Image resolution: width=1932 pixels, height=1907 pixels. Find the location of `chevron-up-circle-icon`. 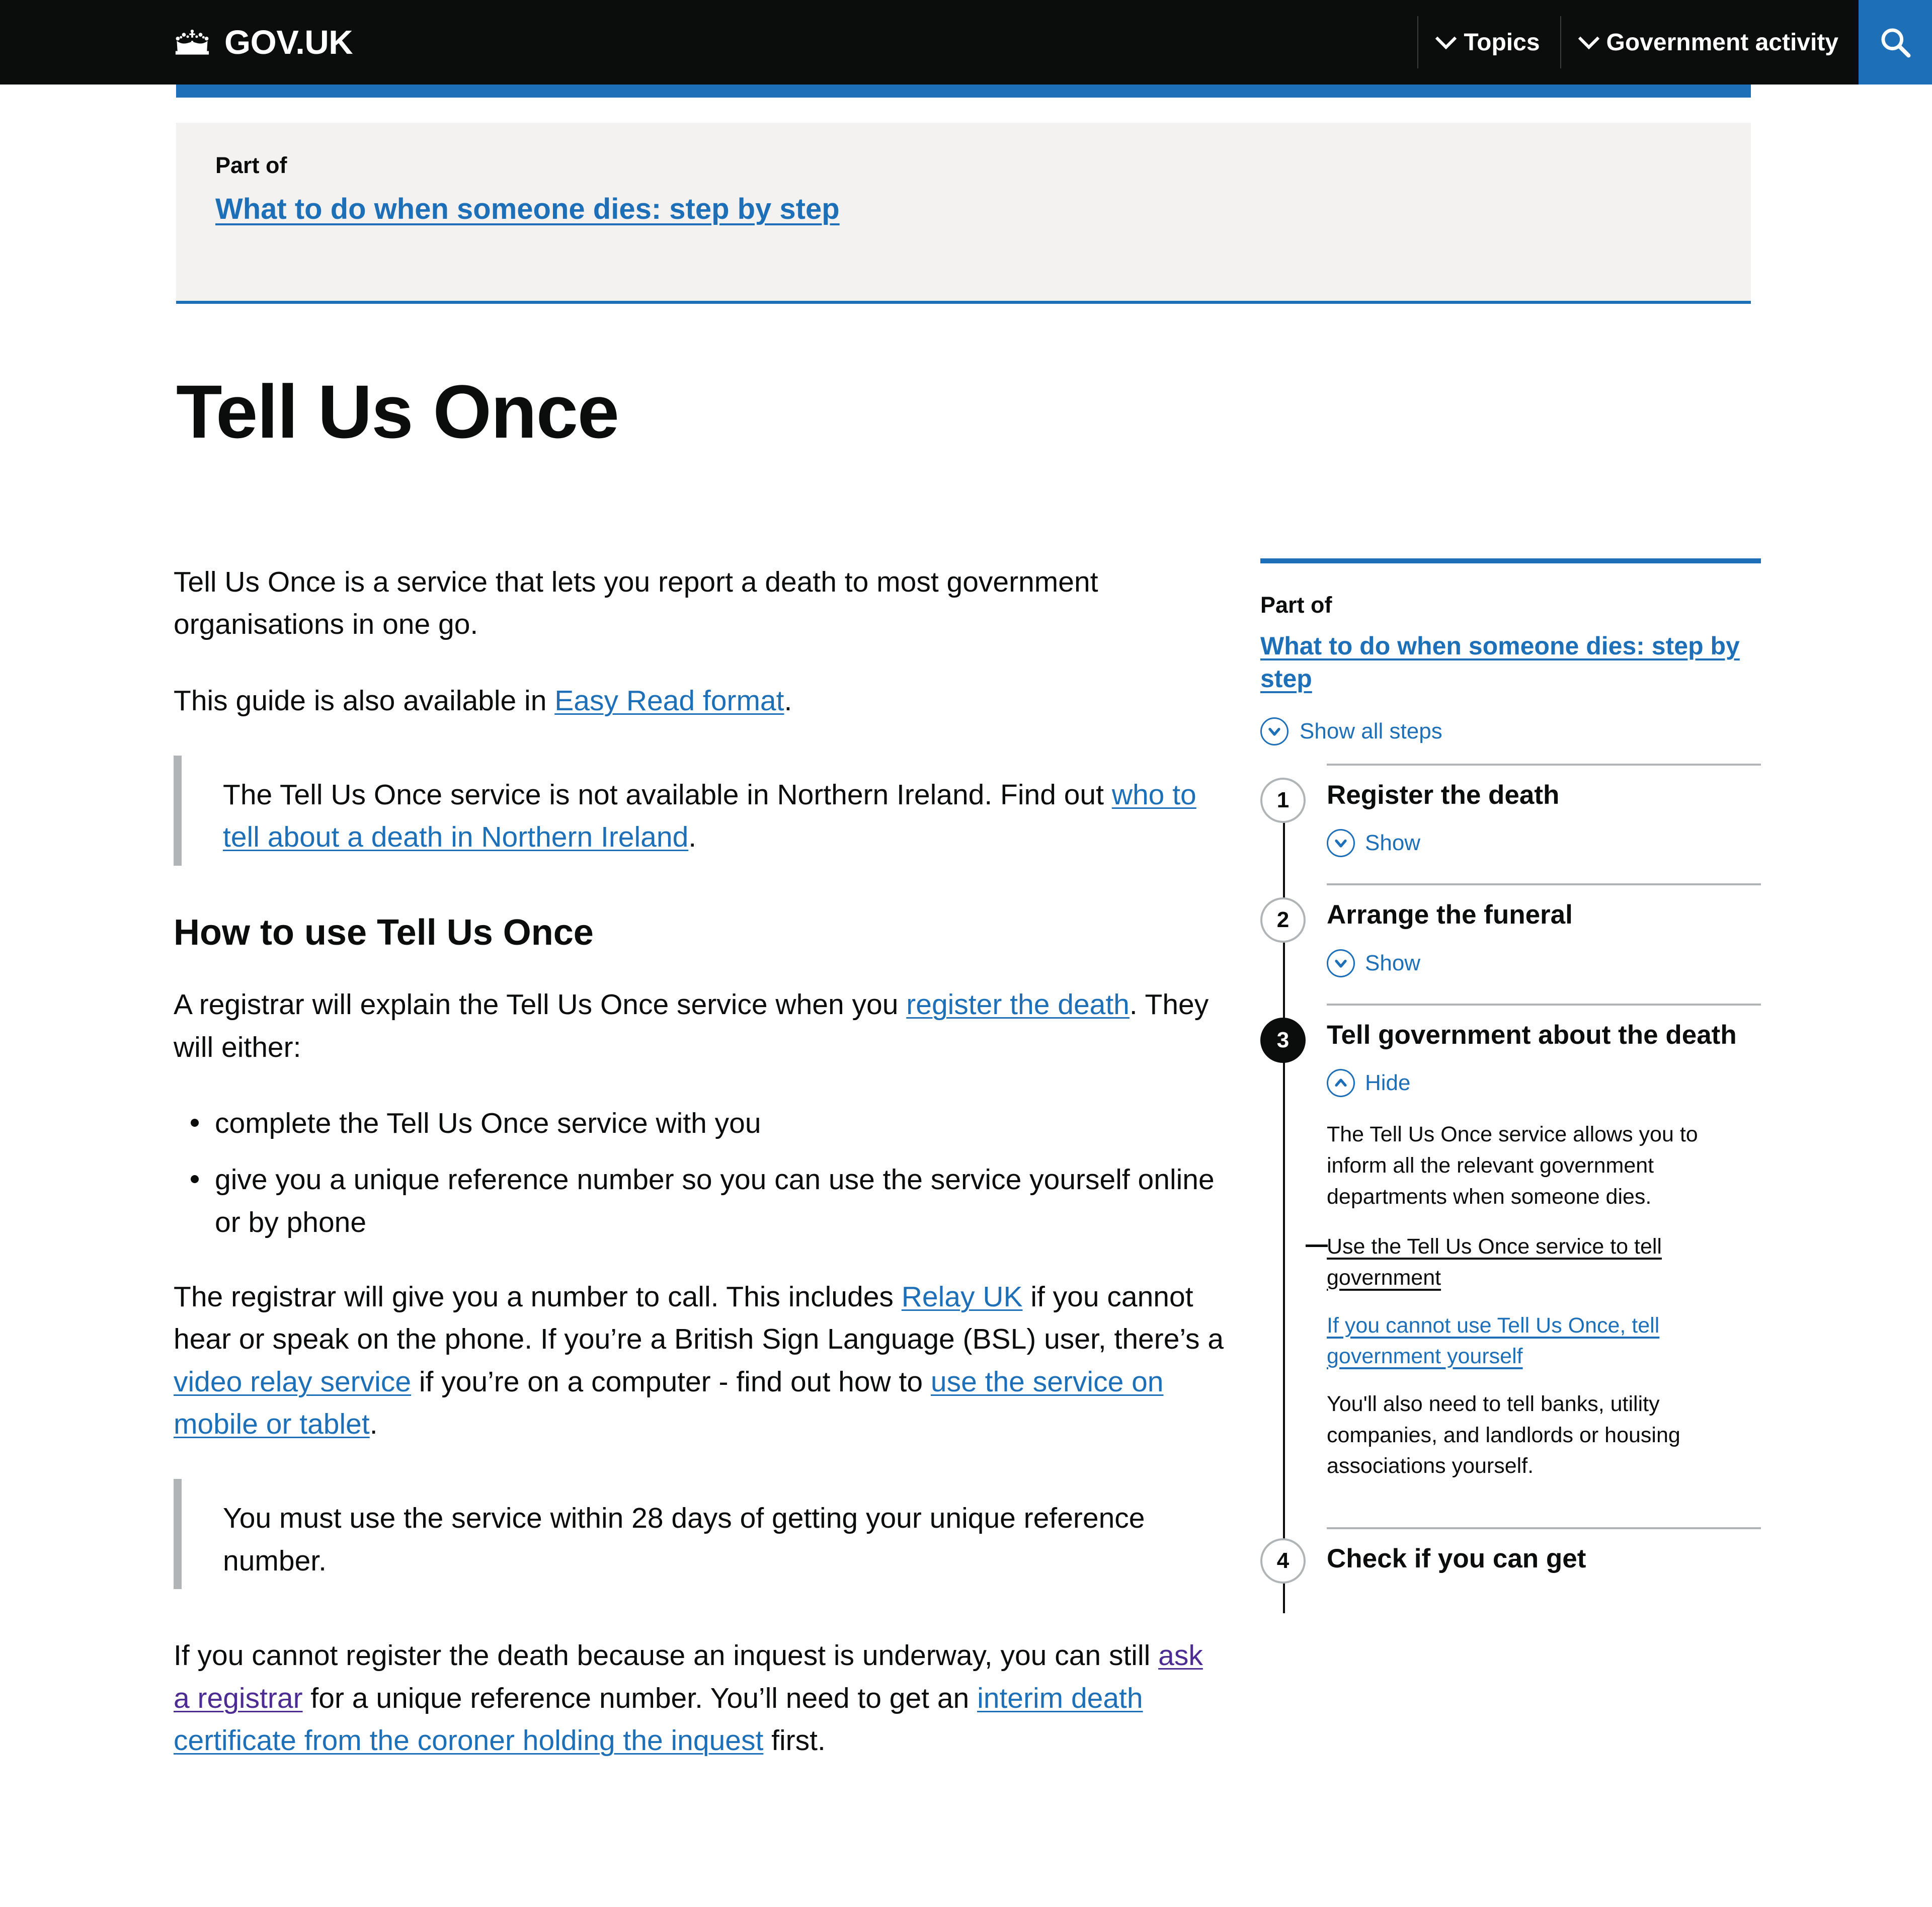

chevron-up-circle-icon is located at coordinates (1341, 1082).